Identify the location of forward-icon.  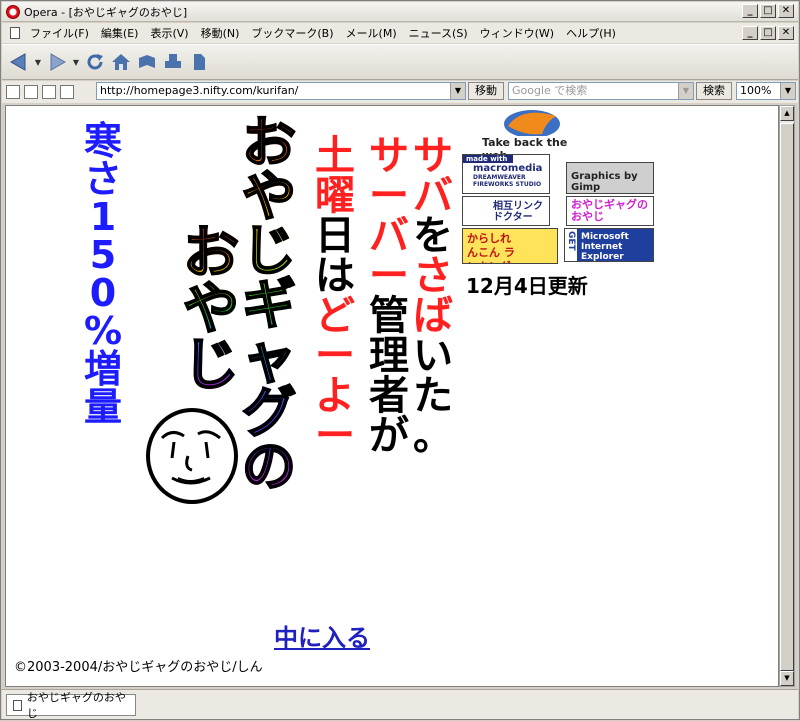
(57, 62).